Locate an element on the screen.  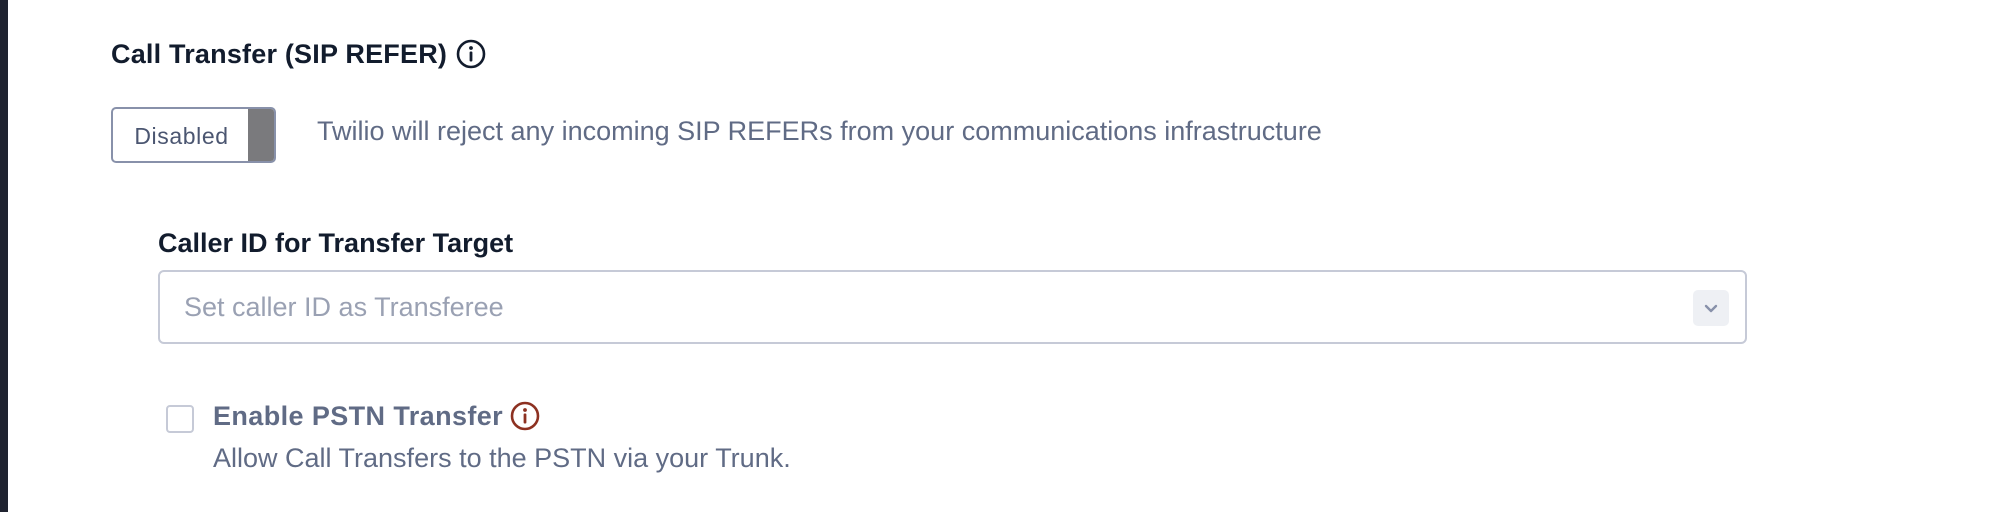
toggle-label: Disabled is located at coordinates (181, 136).